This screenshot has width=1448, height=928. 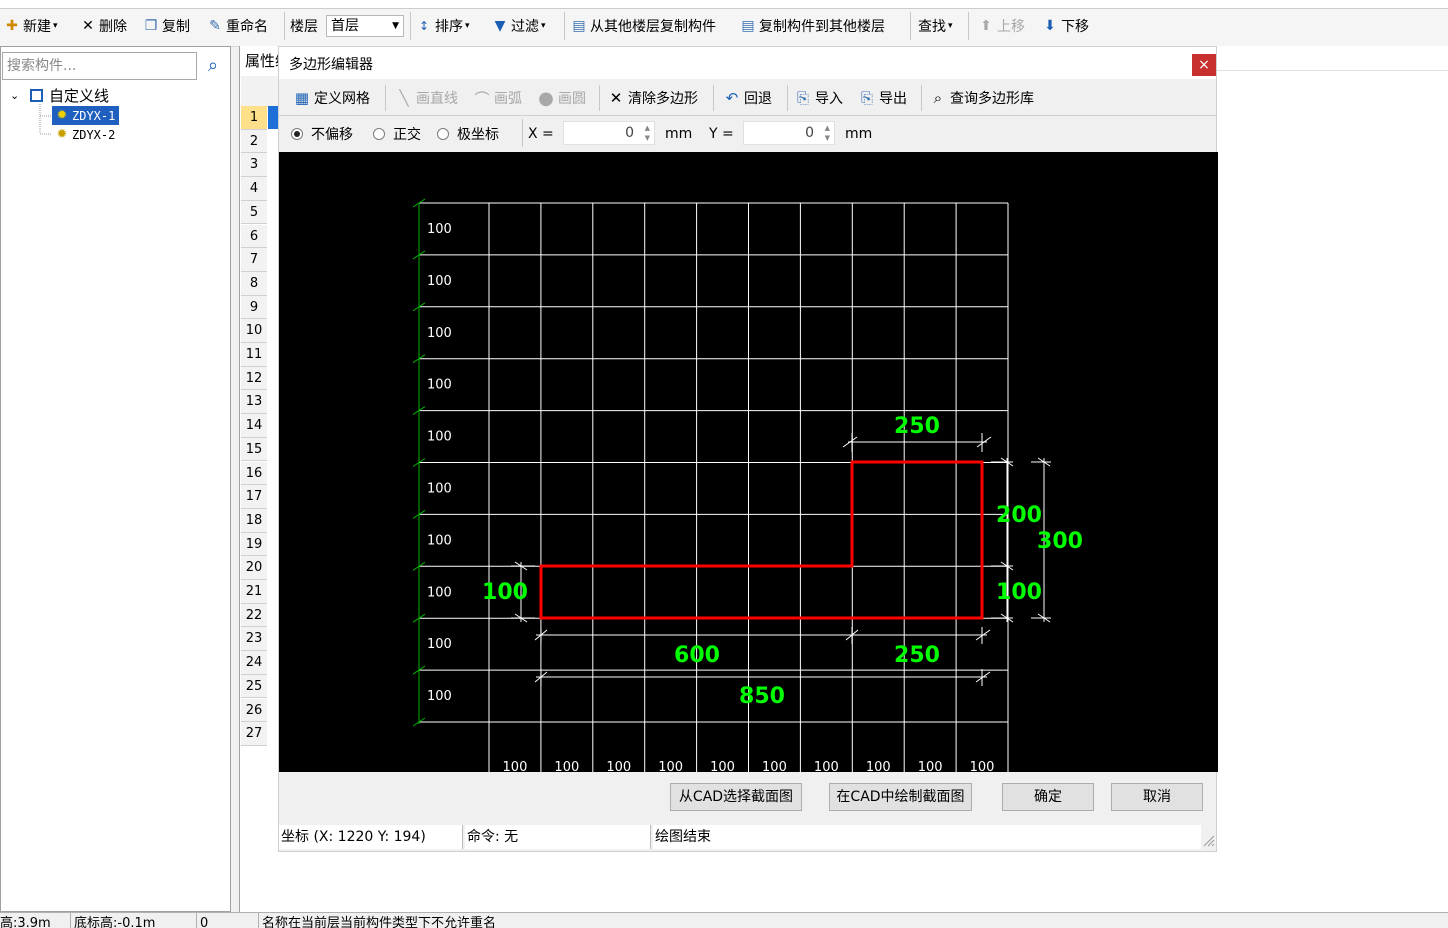 I want to click on filter-label: 过滤, so click(x=525, y=27).